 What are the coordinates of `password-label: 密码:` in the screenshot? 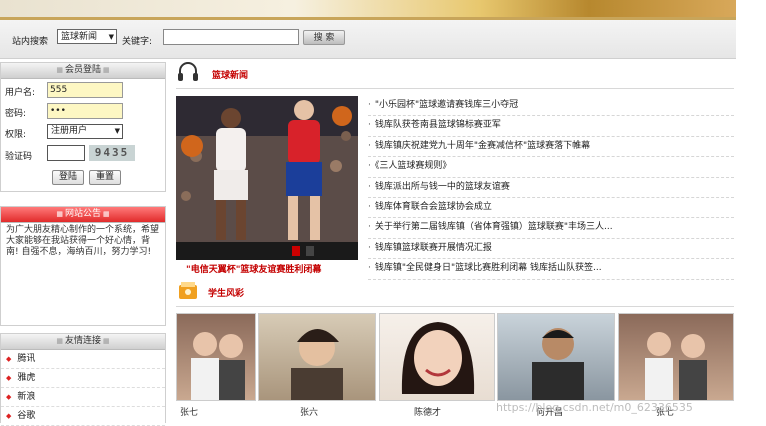 It's located at (16, 114).